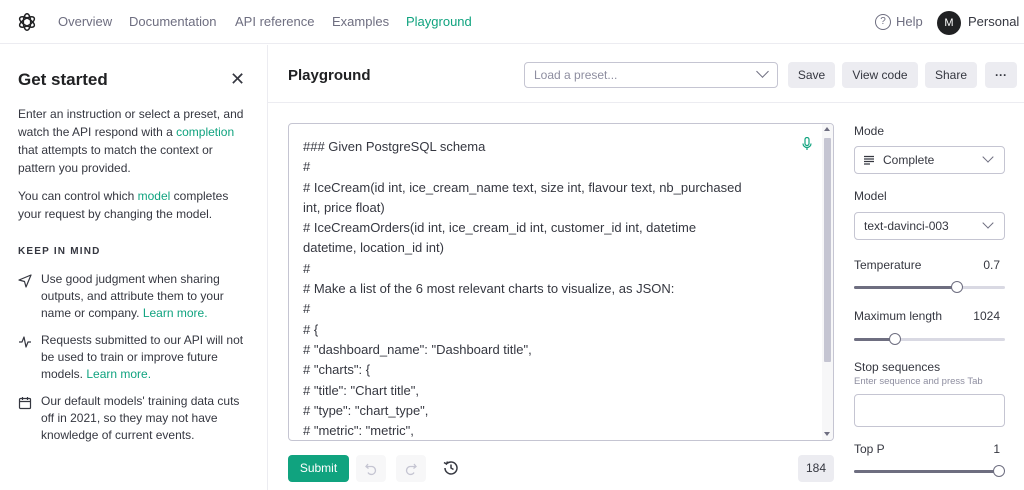 This screenshot has width=1024, height=490. Describe the element at coordinates (980, 316) in the screenshot. I see `max-length-value: 1024` at that location.